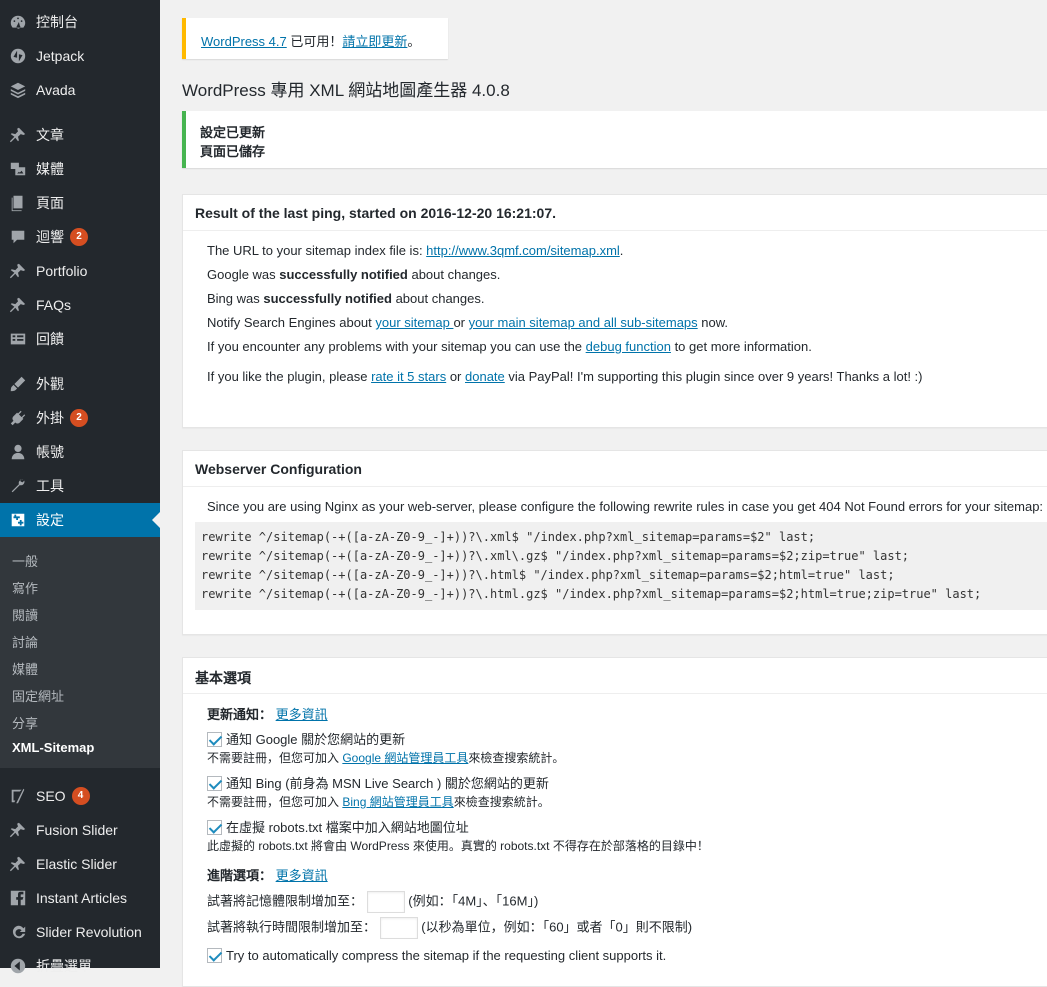 The image size is (1047, 987). What do you see at coordinates (18, 966) in the screenshot?
I see `collapse-icon` at bounding box center [18, 966].